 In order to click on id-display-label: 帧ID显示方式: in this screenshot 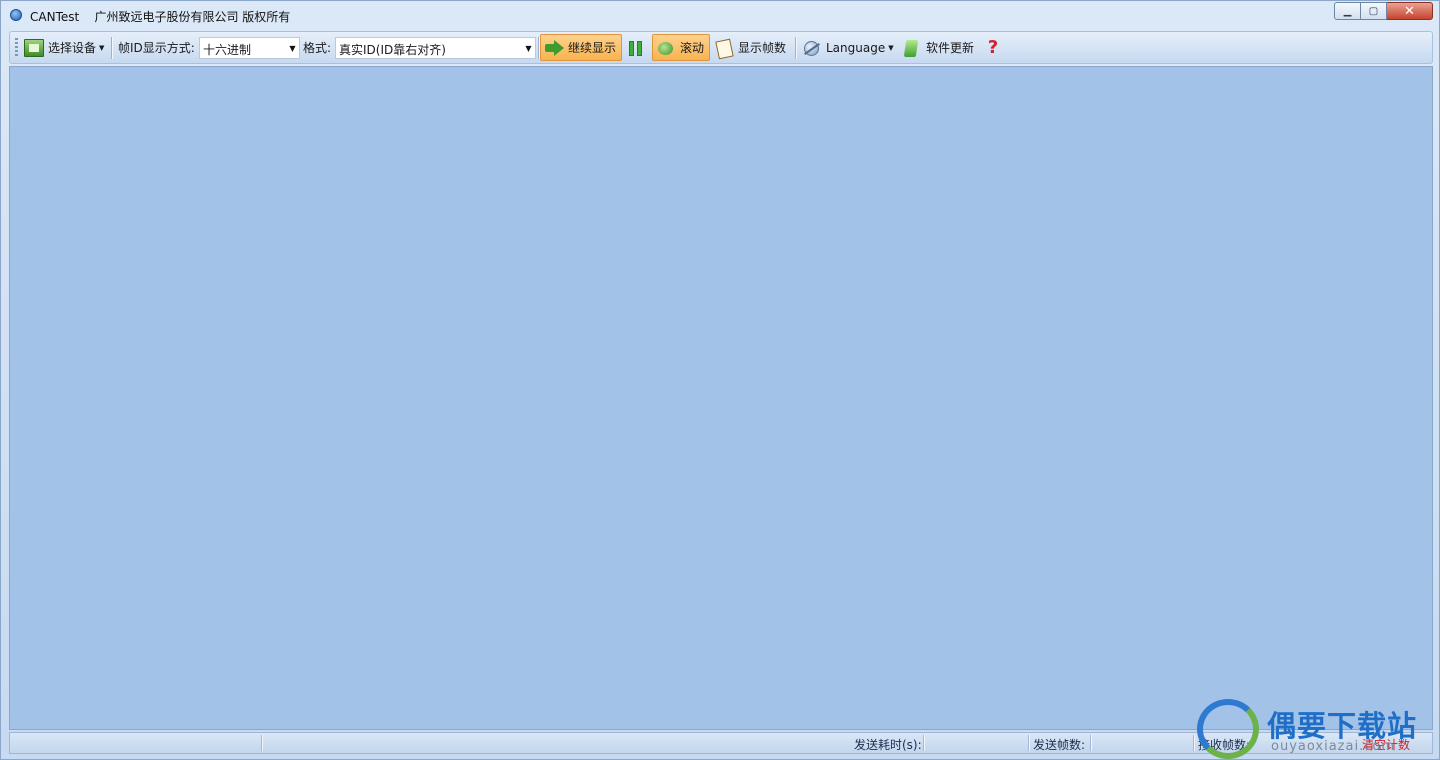, I will do `click(156, 48)`.